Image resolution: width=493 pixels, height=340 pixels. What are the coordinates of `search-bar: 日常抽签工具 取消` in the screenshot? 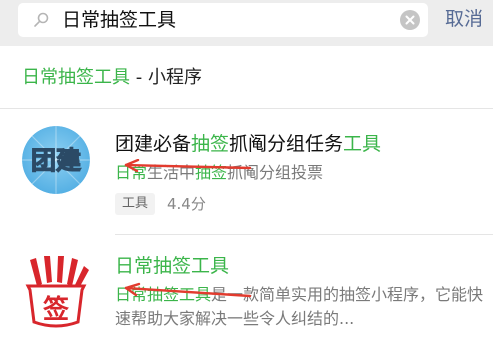 It's located at (246, 23).